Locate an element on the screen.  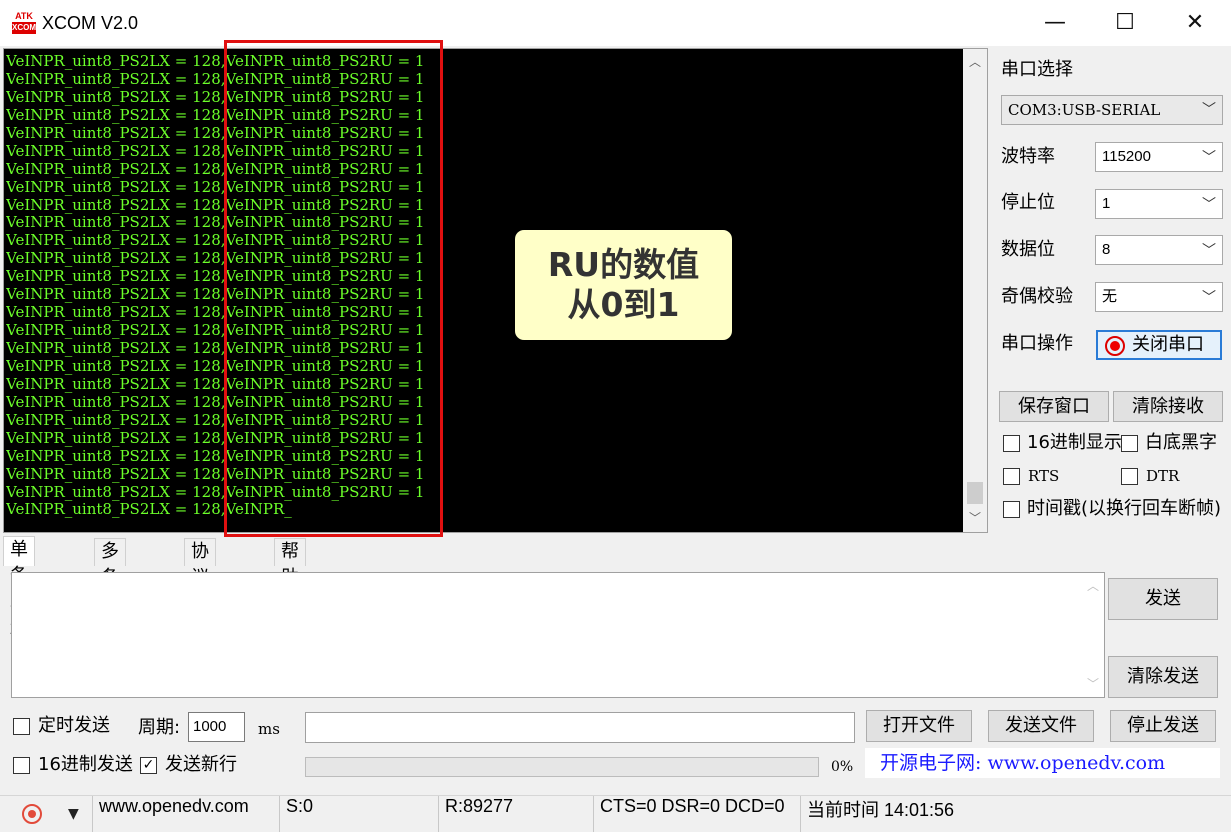
send-button: 发送 is located at coordinates (1163, 599).